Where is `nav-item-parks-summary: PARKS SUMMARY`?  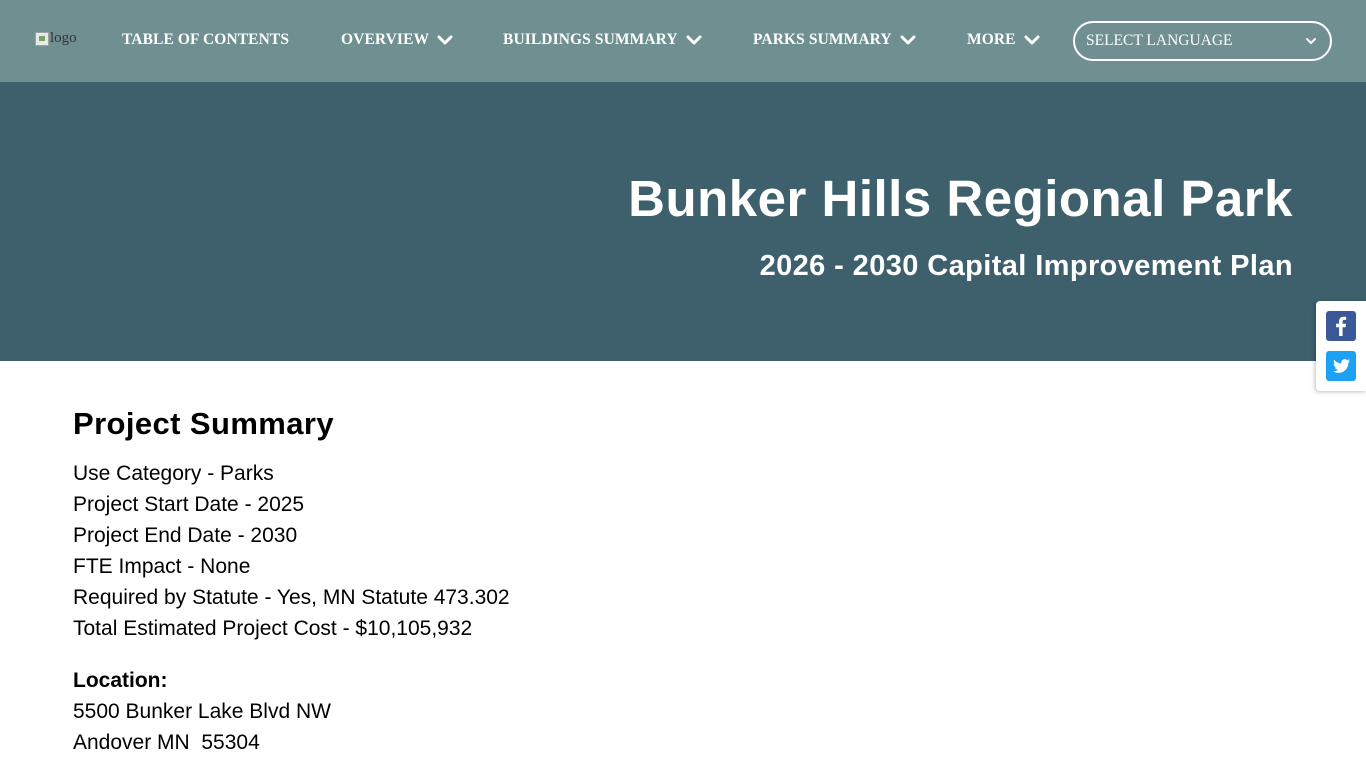 nav-item-parks-summary: PARKS SUMMARY is located at coordinates (834, 40).